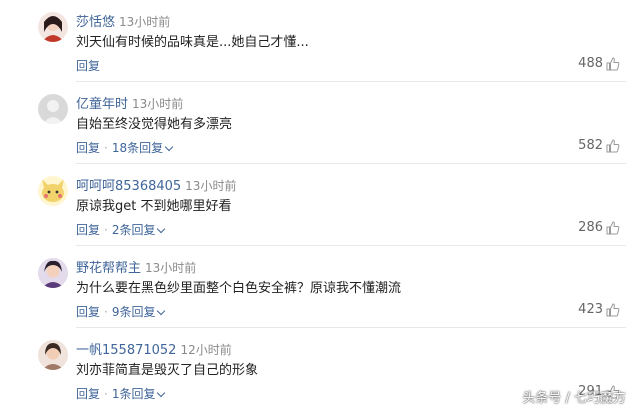  Describe the element at coordinates (590, 63) in the screenshot. I see `like-count: 488` at that location.